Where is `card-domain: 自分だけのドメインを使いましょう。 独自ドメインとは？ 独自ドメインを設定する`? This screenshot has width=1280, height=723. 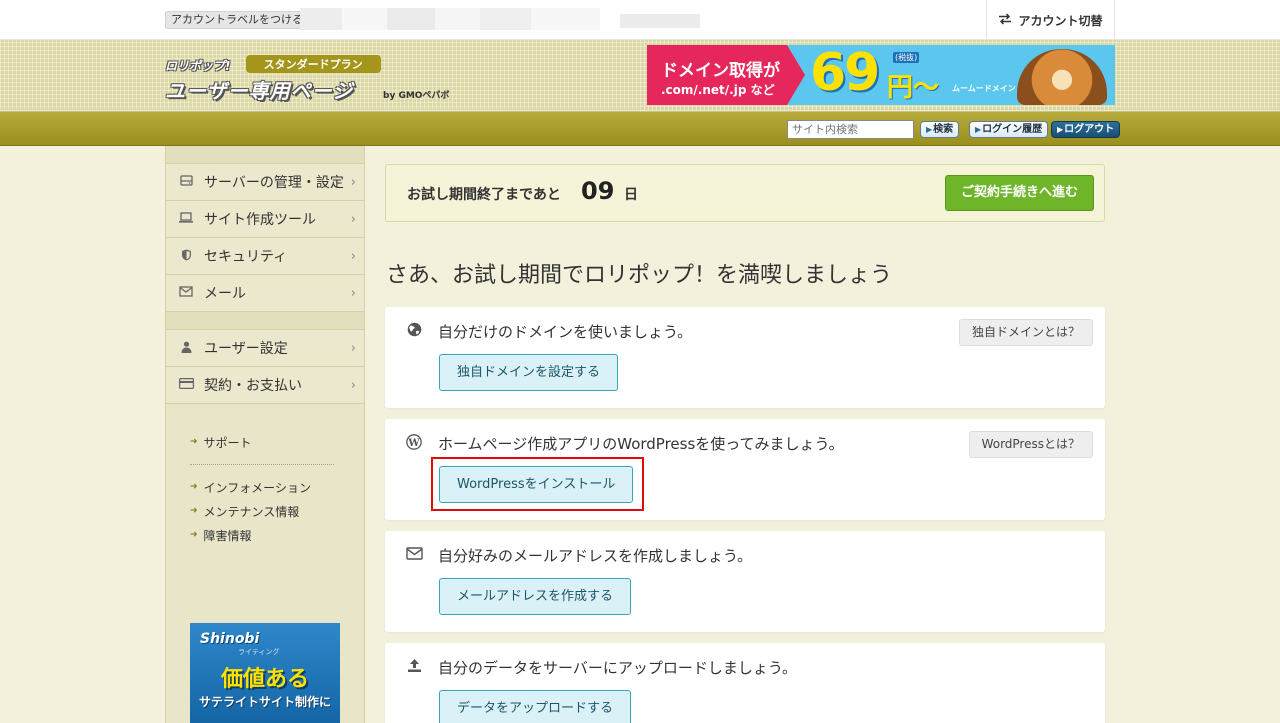 card-domain: 自分だけのドメインを使いましょう。 独自ドメインとは？ 独自ドメインを設定する is located at coordinates (745, 357).